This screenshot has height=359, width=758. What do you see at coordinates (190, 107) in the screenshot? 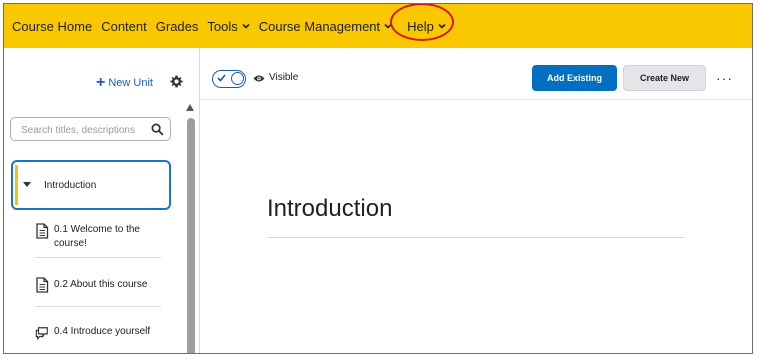
I see `scroll-up-arrow` at bounding box center [190, 107].